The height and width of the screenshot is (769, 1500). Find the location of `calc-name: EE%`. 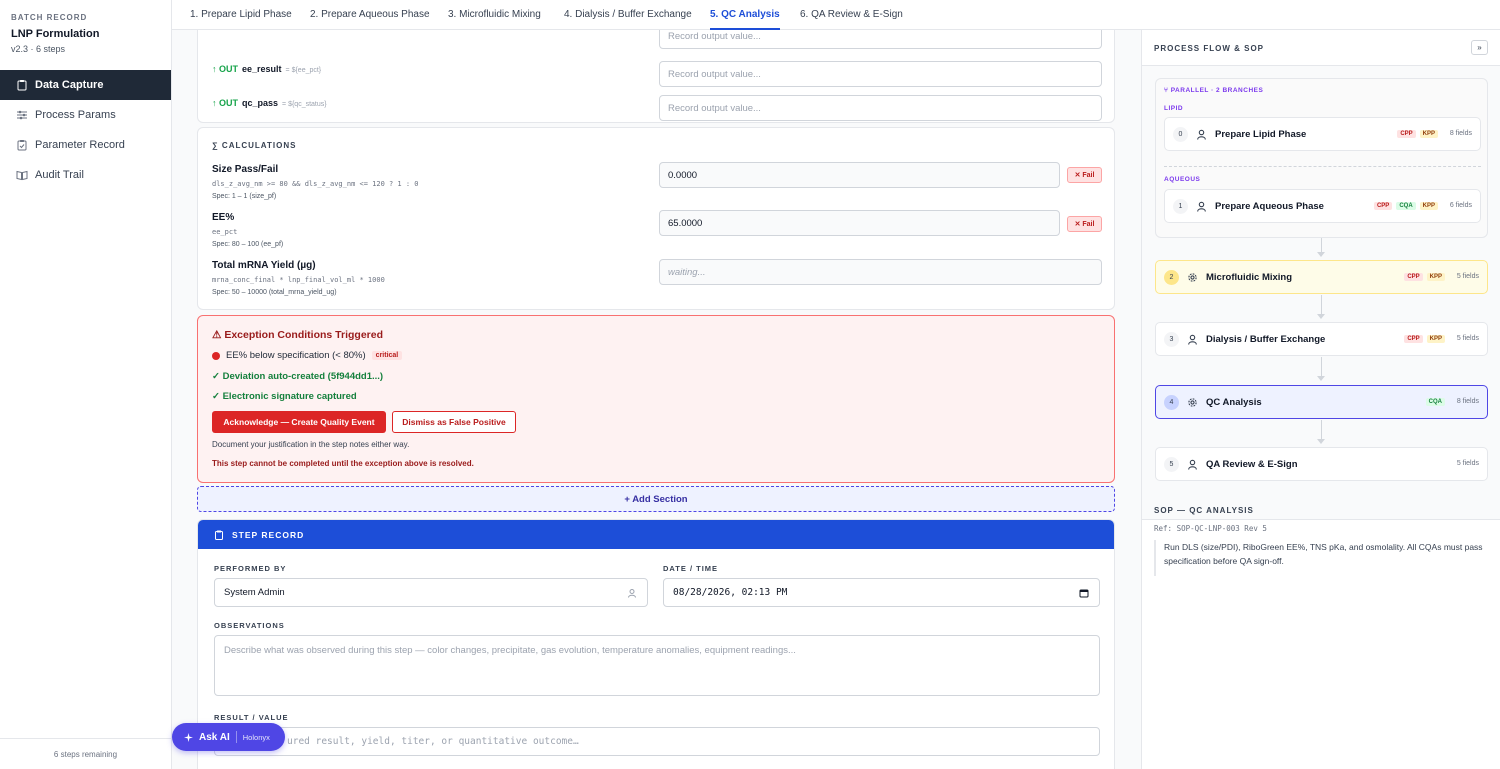

calc-name: EE% is located at coordinates (223, 217).